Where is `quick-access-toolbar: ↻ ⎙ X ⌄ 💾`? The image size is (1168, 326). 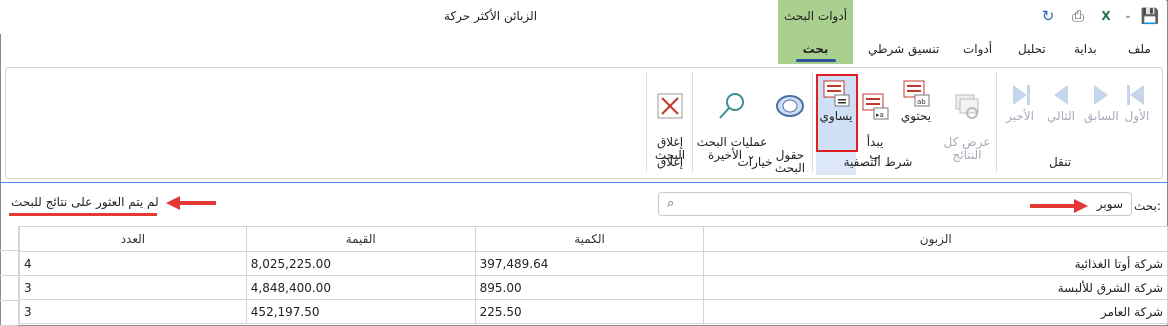
quick-access-toolbar: ↻ ⎙ X ⌄ 💾 is located at coordinates (1097, 17).